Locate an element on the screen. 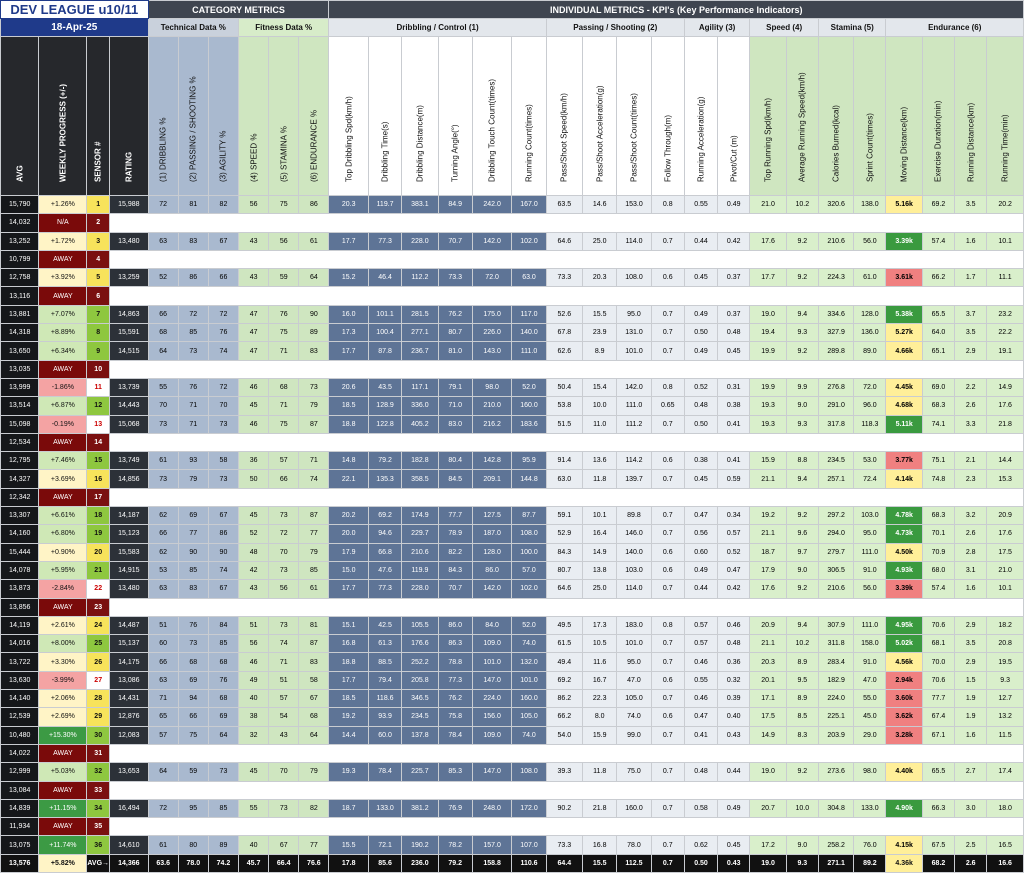 The width and height of the screenshot is (1024, 873). kpi-cell: 0.60 is located at coordinates (701, 552).